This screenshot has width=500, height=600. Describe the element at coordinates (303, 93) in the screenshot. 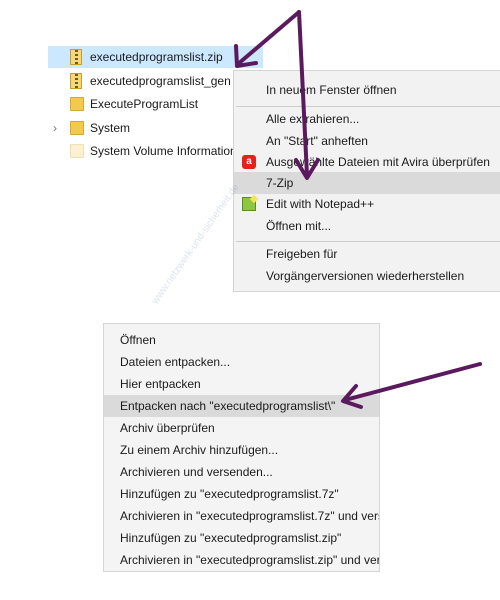

I see `arrow-to-7zip` at that location.